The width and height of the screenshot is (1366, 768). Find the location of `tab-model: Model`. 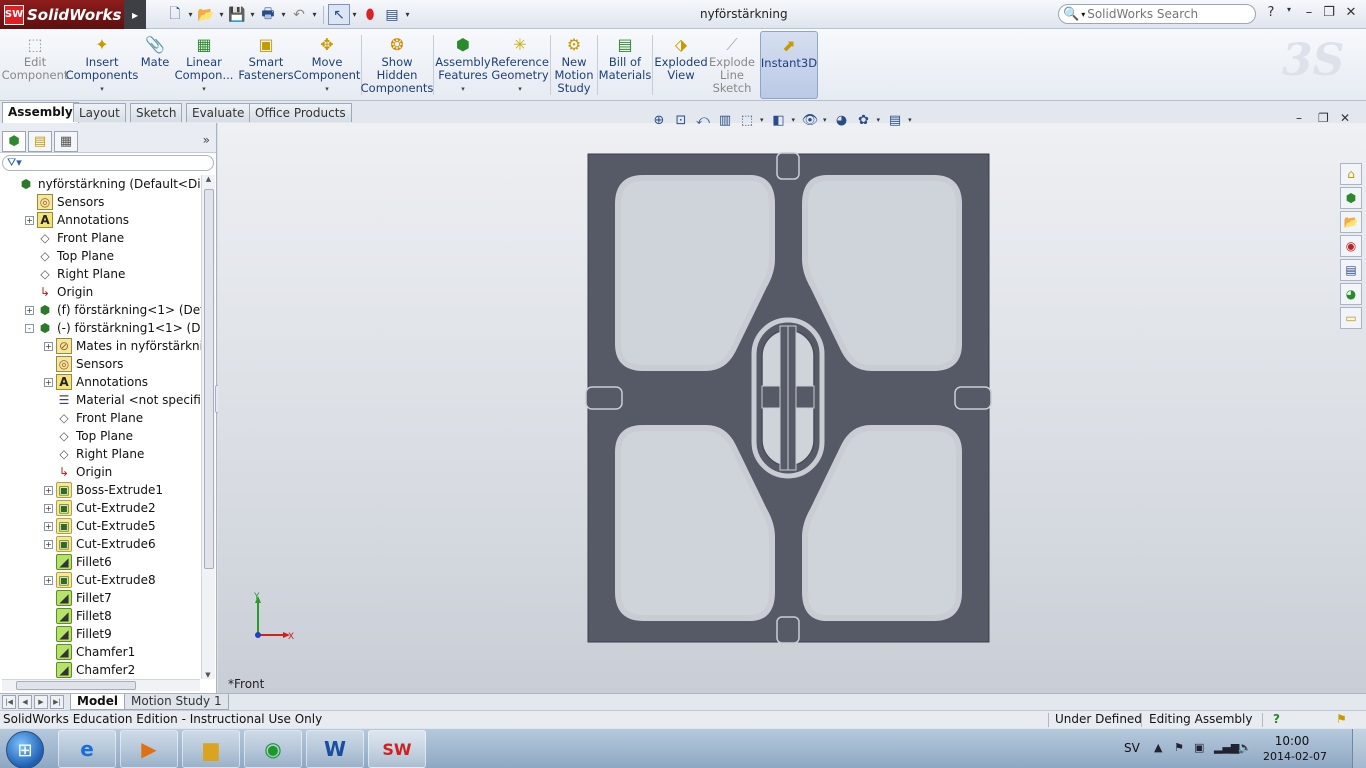

tab-model: Model is located at coordinates (98, 702).